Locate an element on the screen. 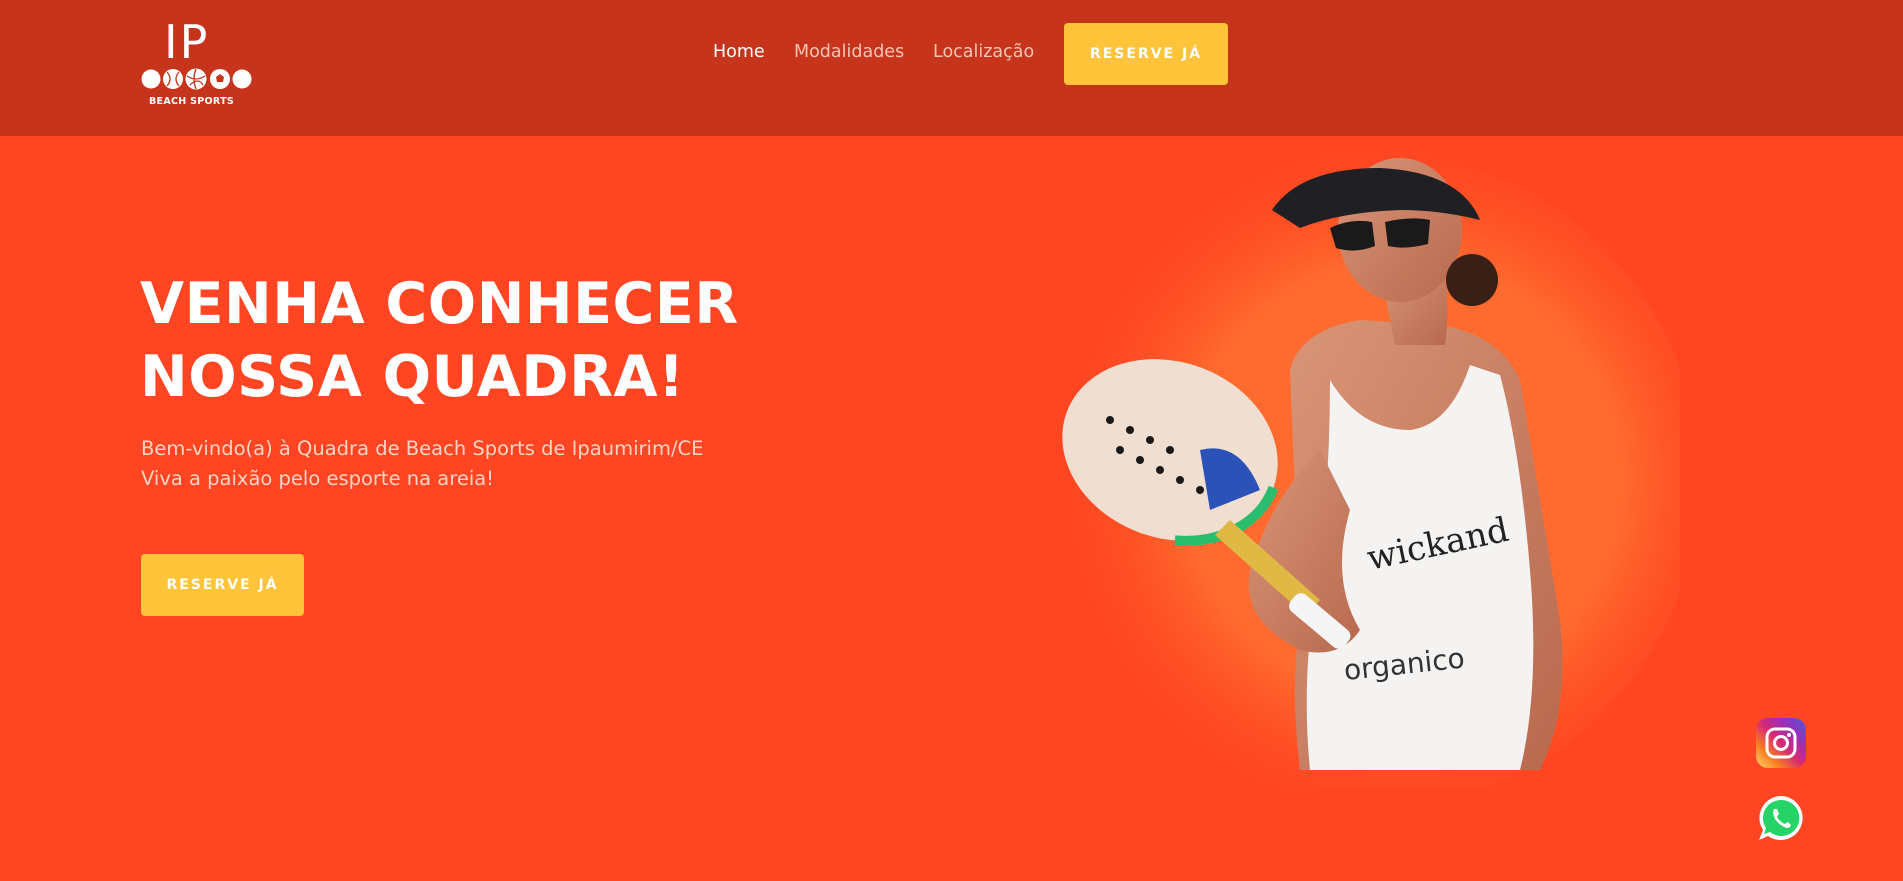 The width and height of the screenshot is (1903, 881). hero-subtitle-line-2: Viva a paixão pelo esporte na areia! is located at coordinates (317, 478).